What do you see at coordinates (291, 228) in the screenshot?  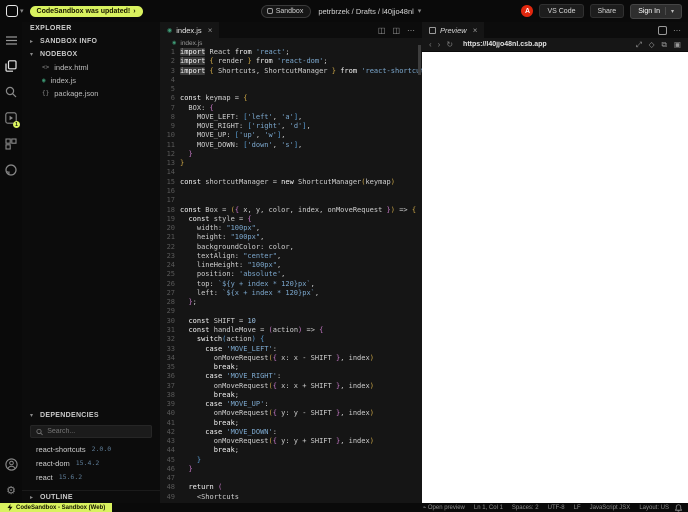 I see `code-line: 20 width: "100px",` at bounding box center [291, 228].